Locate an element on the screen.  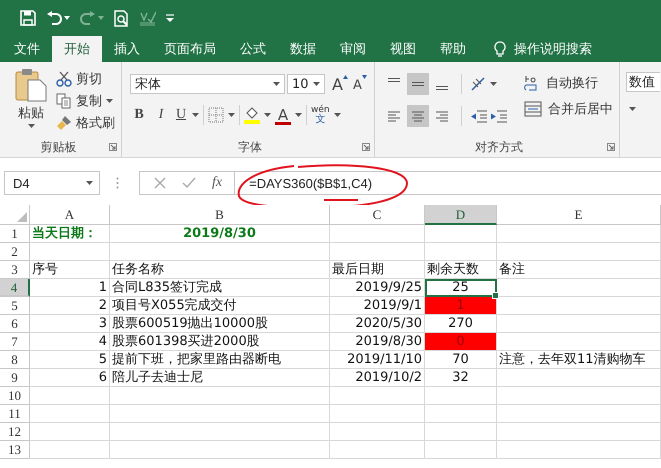
table-cell: 25 is located at coordinates (461, 288).